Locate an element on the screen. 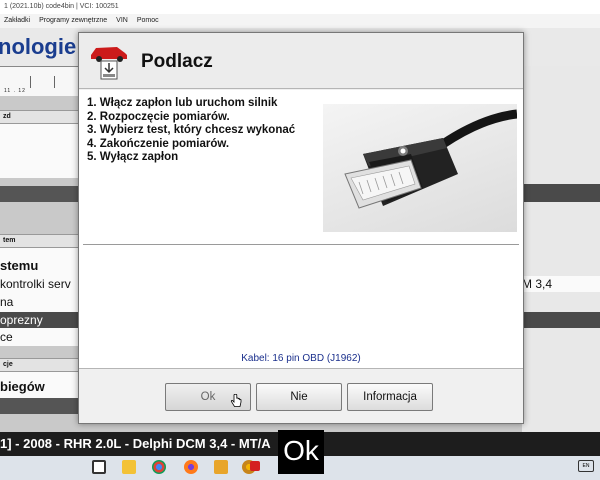  obd-connector-photo is located at coordinates (420, 168).